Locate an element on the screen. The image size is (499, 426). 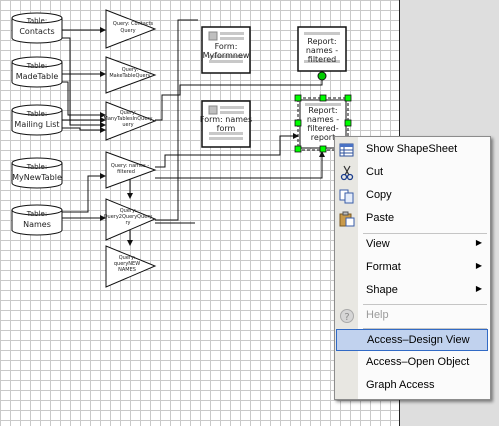
table-name: Contacts is located at coordinates (36, 31).